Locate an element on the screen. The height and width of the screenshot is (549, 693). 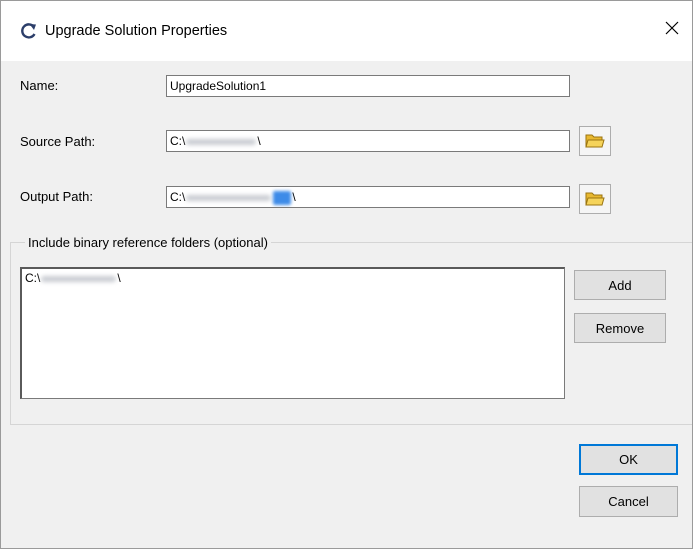
output-browse-button is located at coordinates (595, 199).